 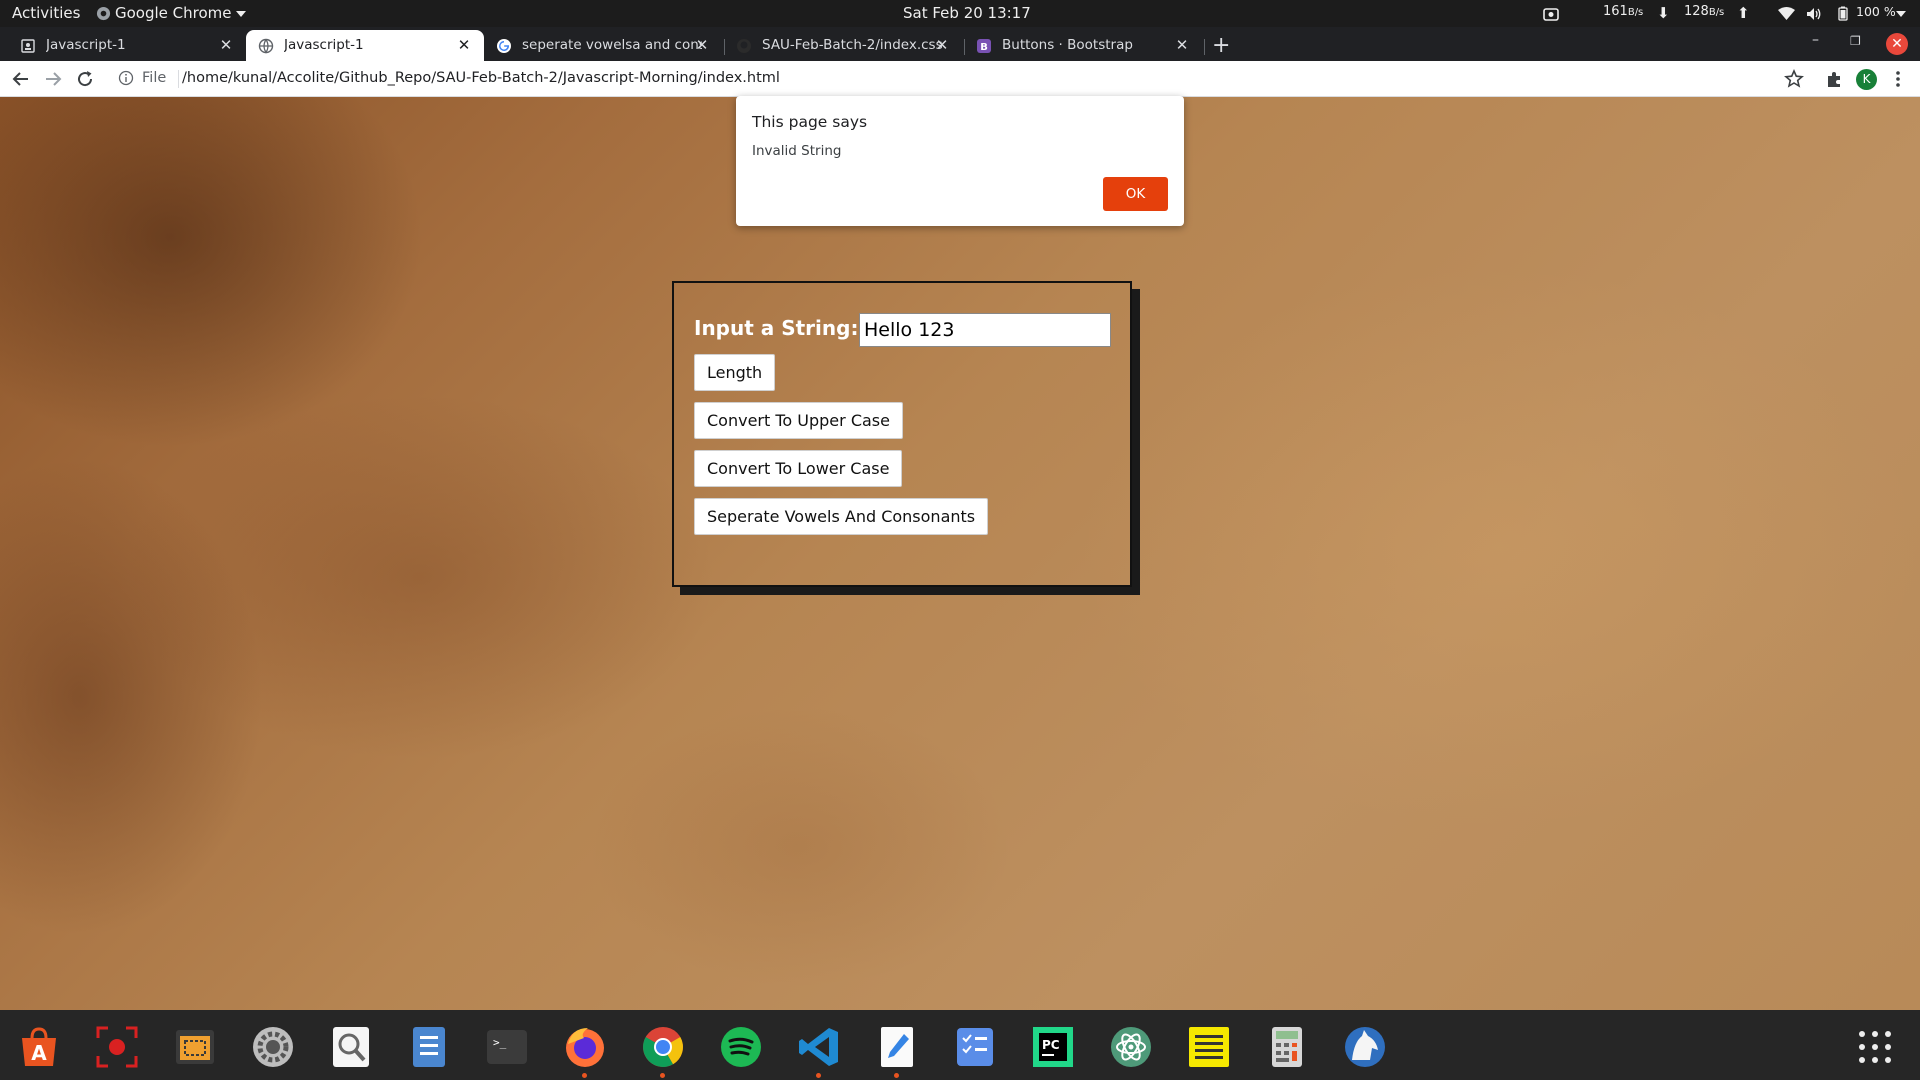 I want to click on wifi-icon, so click(x=1786, y=13).